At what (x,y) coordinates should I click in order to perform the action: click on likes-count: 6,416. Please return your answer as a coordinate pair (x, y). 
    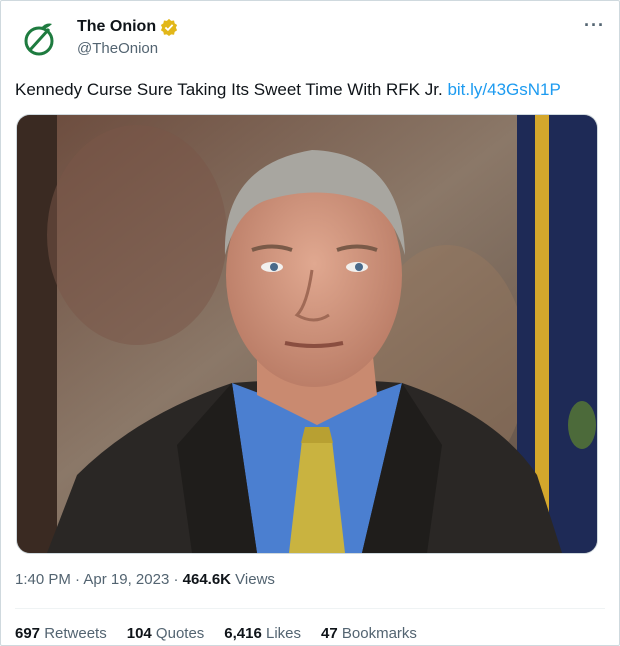
    Looking at the image, I should click on (243, 633).